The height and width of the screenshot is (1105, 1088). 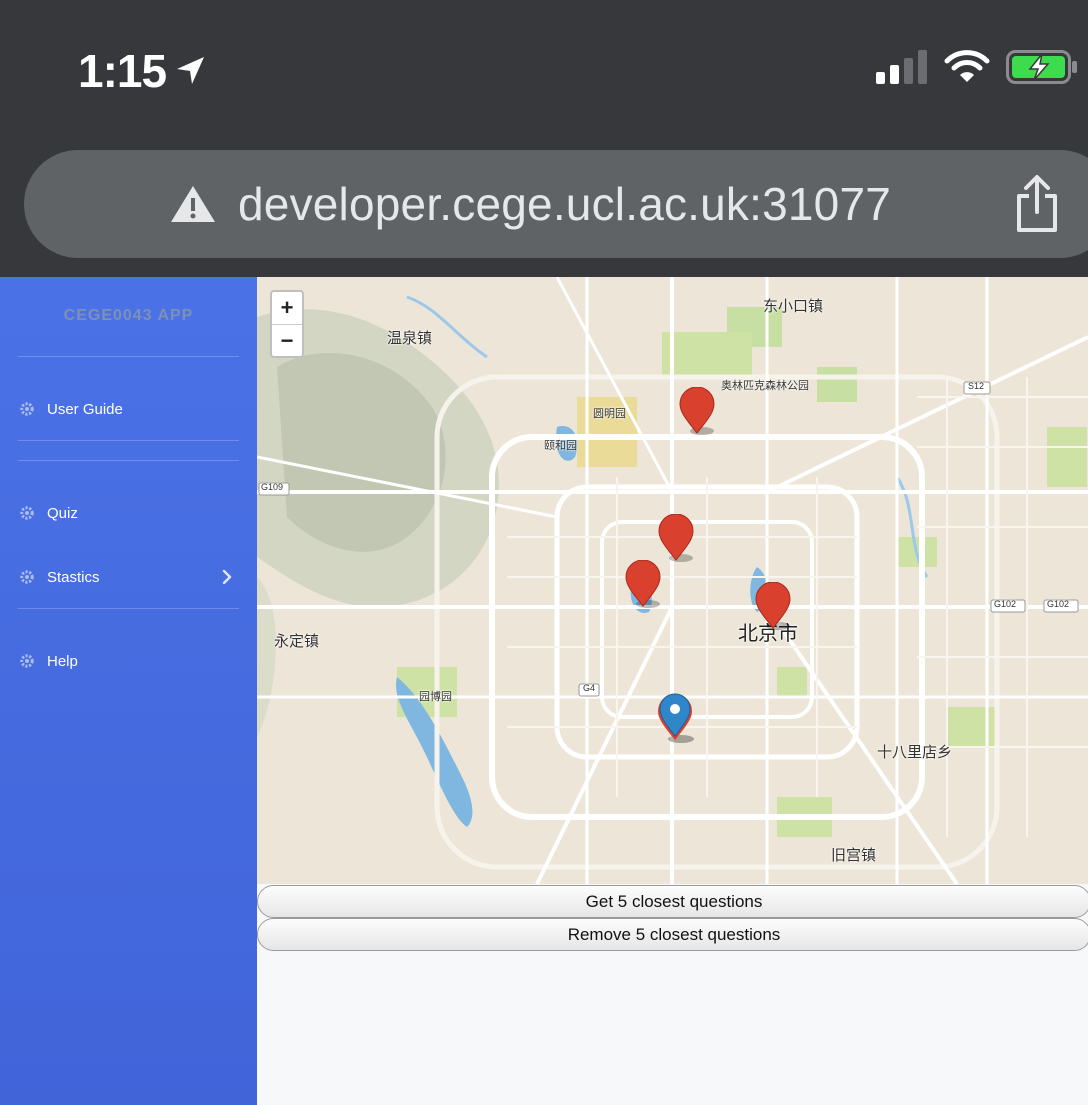 What do you see at coordinates (765, 386) in the screenshot?
I see `map-label: 奥林匹克森林公园` at bounding box center [765, 386].